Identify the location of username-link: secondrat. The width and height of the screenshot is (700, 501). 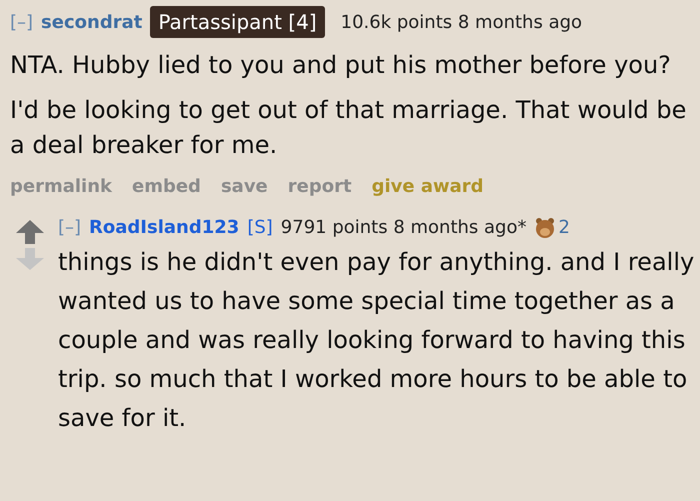
(91, 22).